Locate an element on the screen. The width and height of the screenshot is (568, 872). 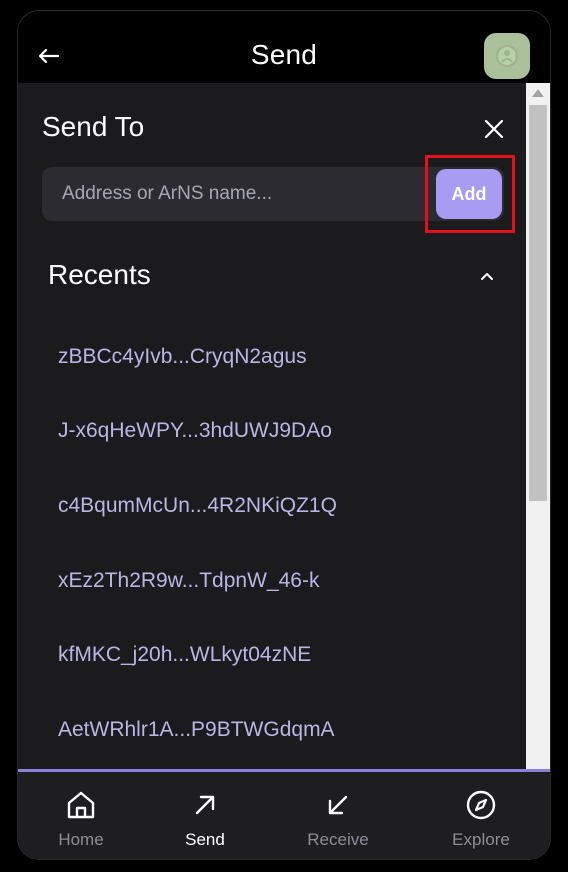
scrollbar is located at coordinates (538, 426).